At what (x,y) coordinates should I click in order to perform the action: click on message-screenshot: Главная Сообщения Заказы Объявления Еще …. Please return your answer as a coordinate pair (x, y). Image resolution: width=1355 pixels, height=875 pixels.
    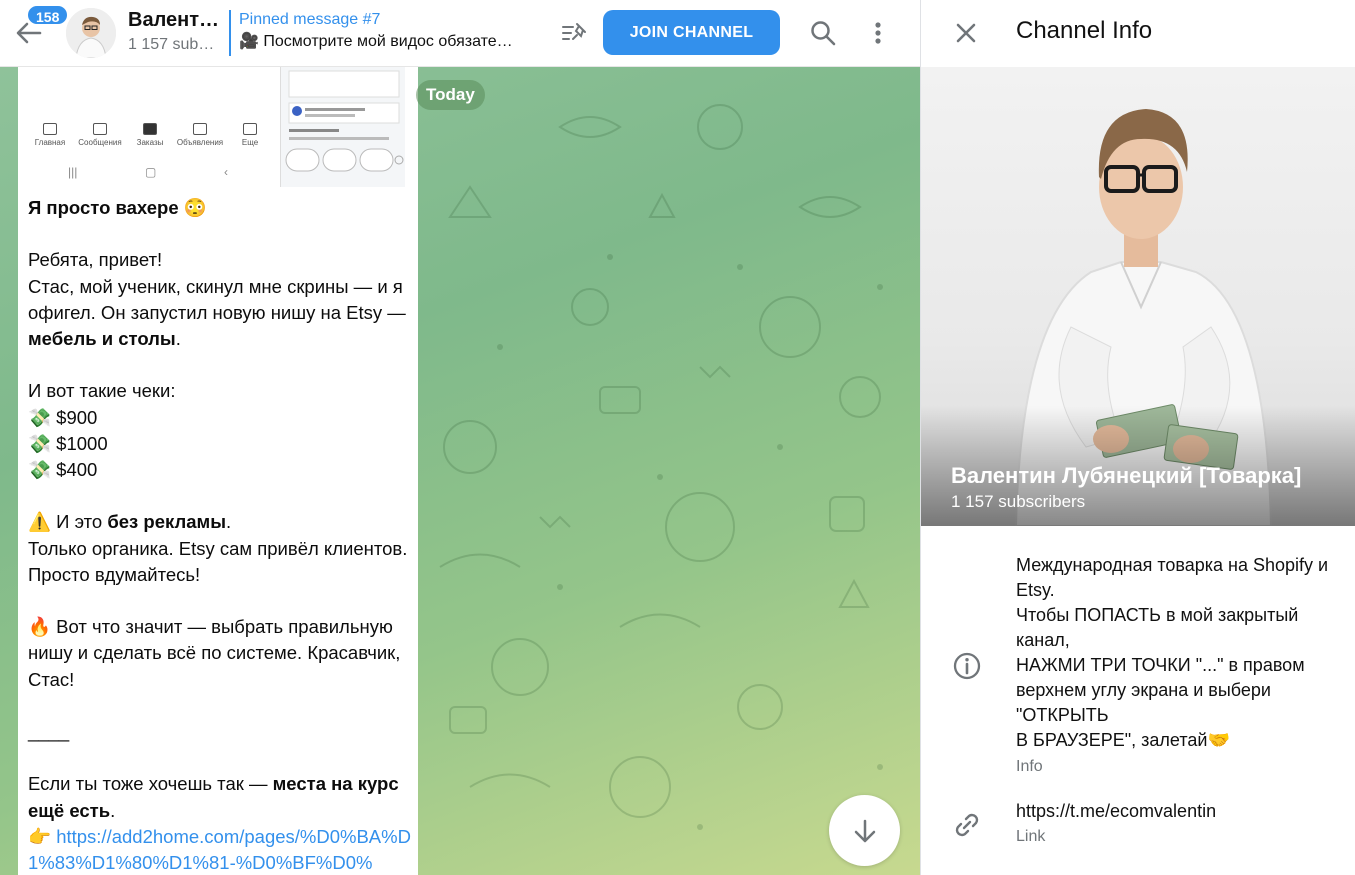
    Looking at the image, I should click on (149, 127).